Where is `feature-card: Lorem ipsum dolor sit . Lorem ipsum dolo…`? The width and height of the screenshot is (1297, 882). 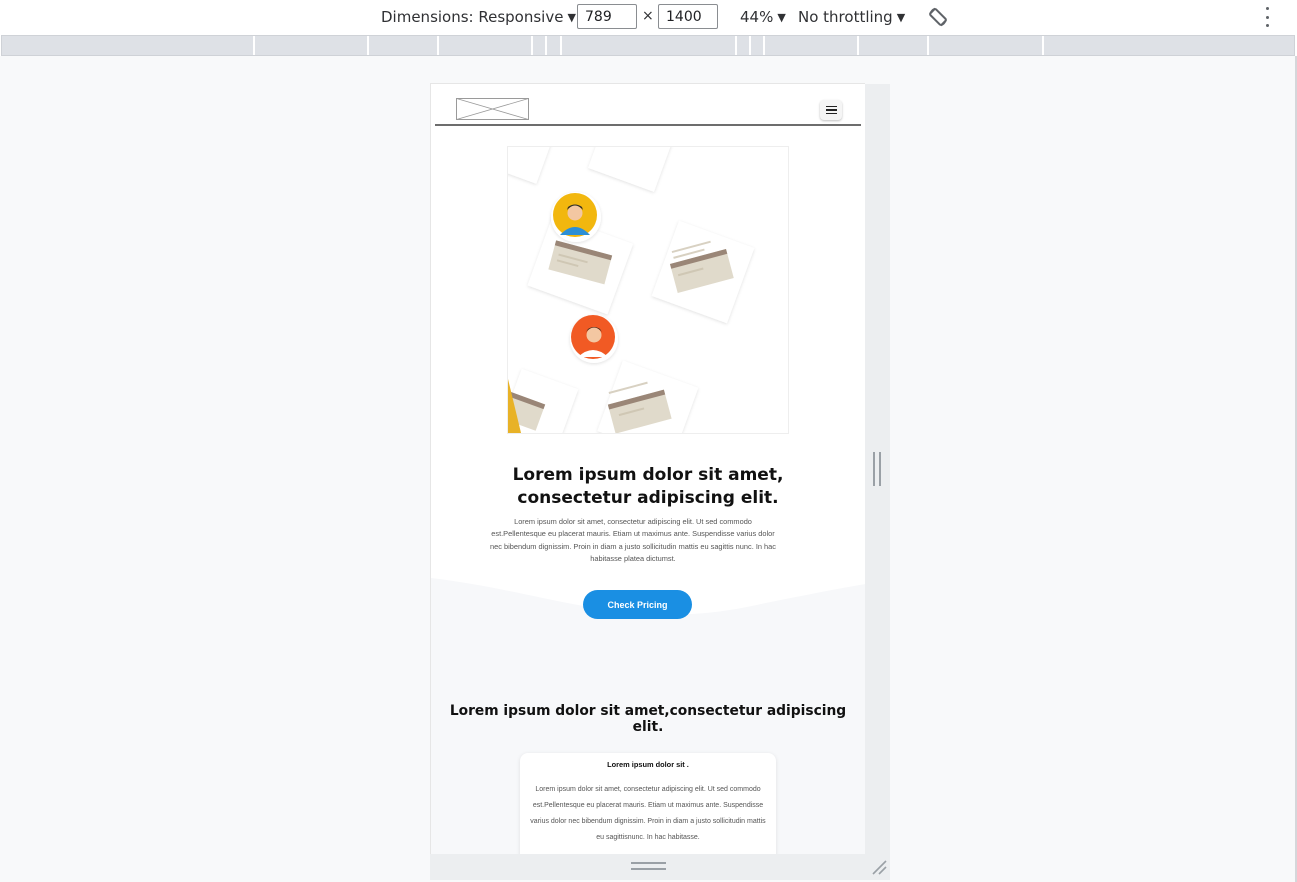 feature-card: Lorem ipsum dolor sit . Lorem ipsum dolo… is located at coordinates (648, 803).